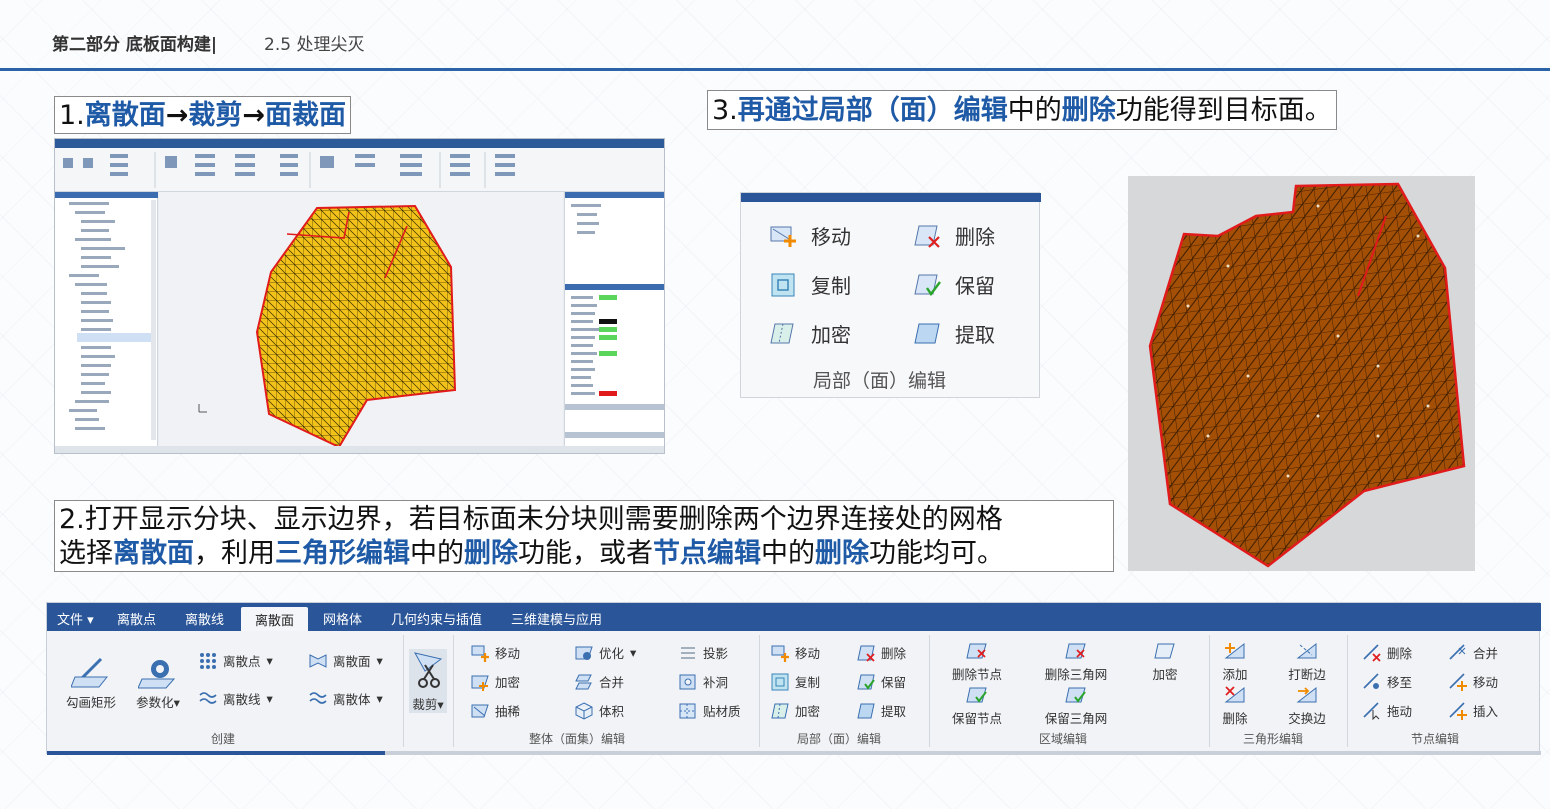  I want to click on separator, so click(403, 691).